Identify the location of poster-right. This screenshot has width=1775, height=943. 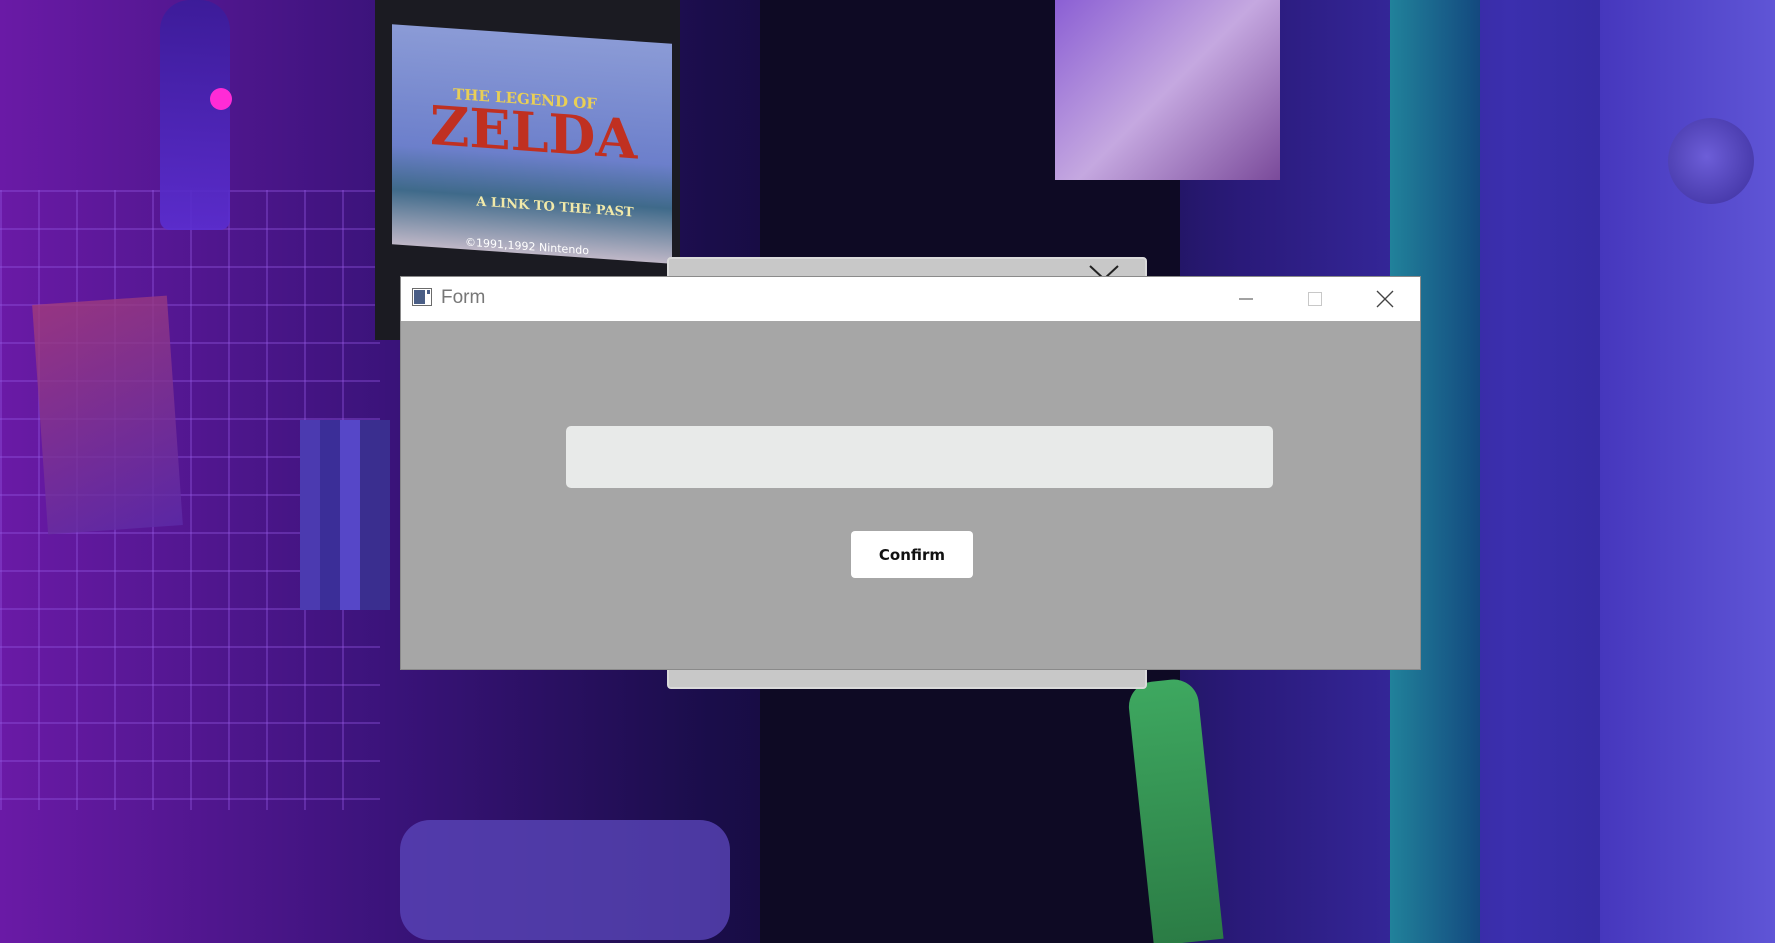
(1167, 90).